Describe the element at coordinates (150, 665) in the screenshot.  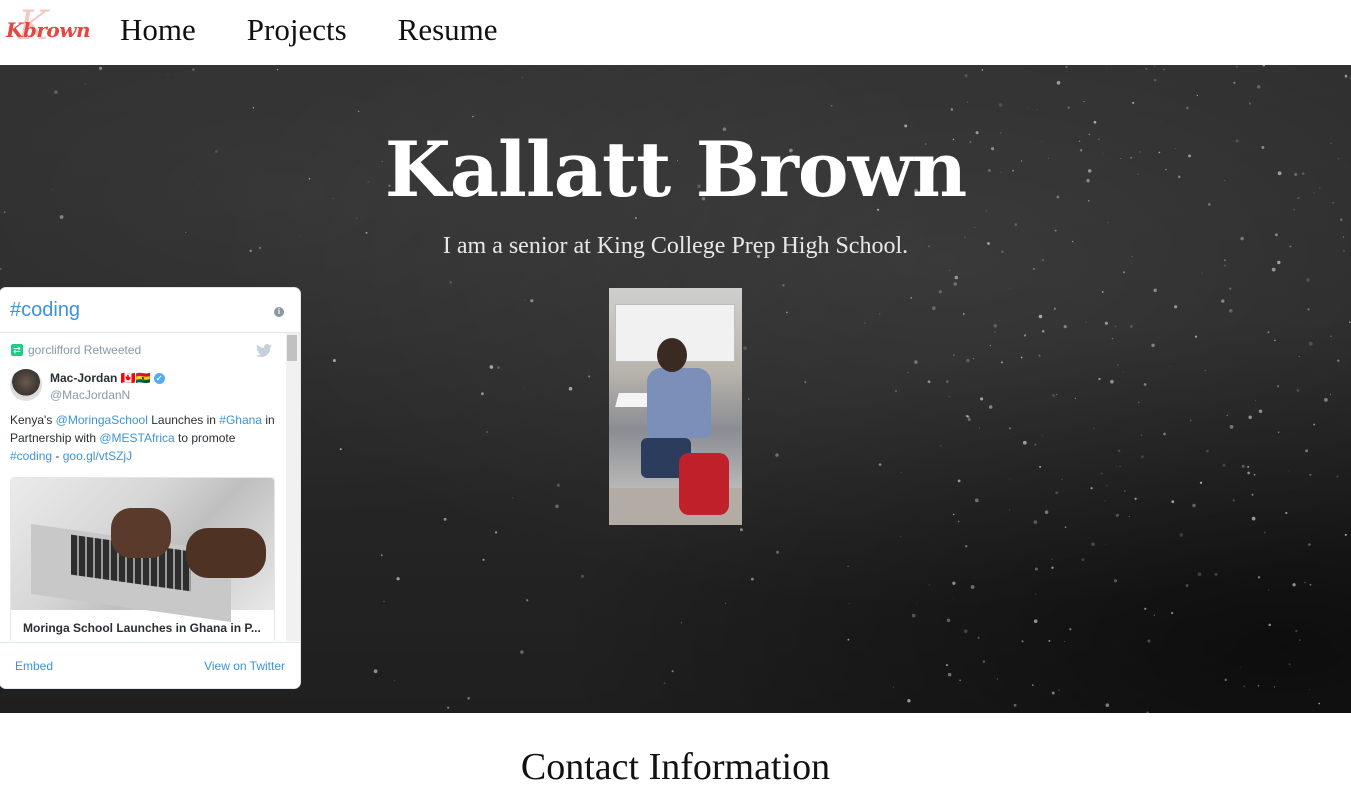
I see `twitter-widget-footer: Embed View on Twitter` at that location.